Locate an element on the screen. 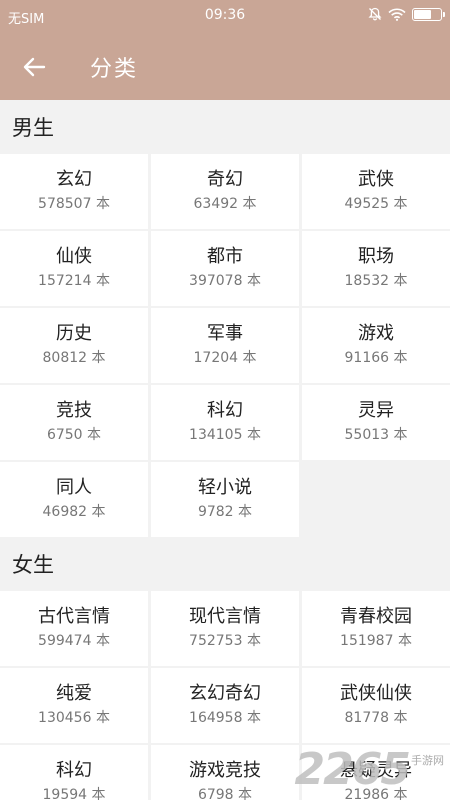 The height and width of the screenshot is (800, 450). bell-muted-icon is located at coordinates (375, 14).